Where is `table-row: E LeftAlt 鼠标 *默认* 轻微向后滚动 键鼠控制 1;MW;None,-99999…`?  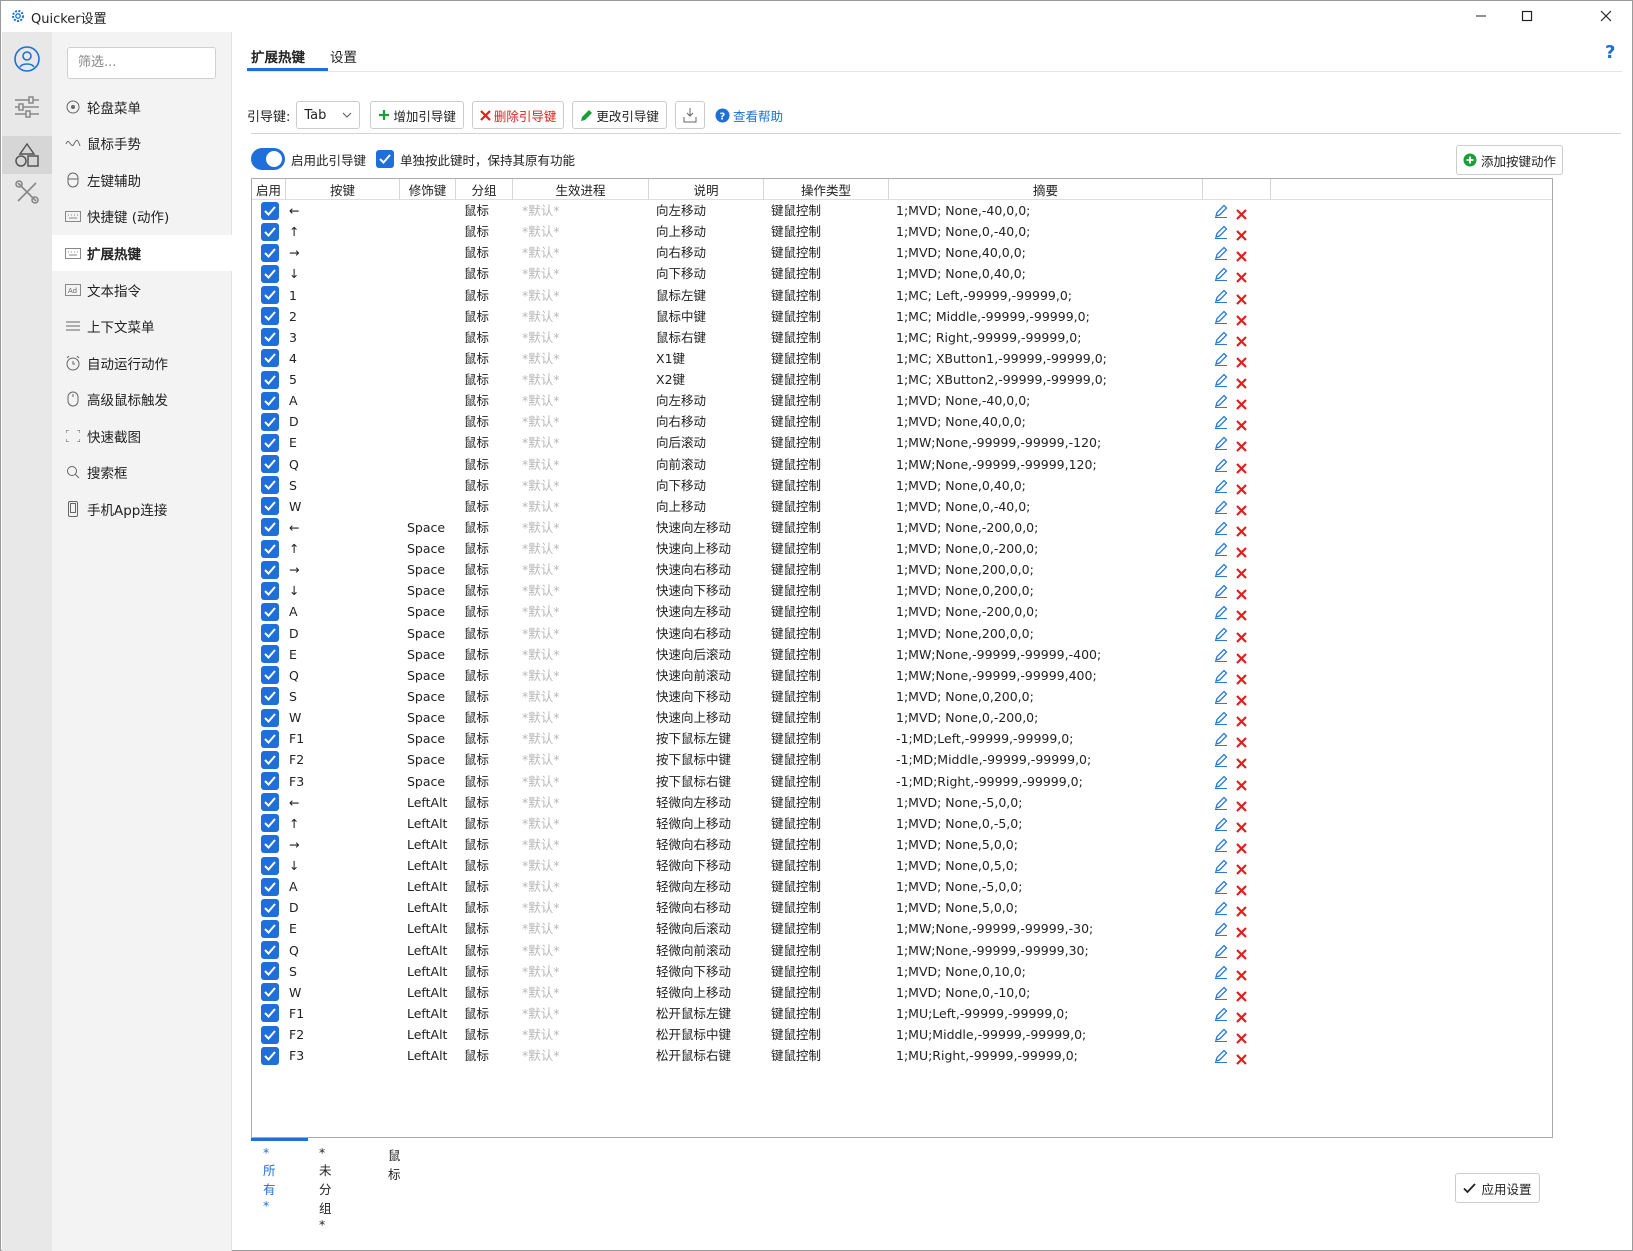
table-row: E LeftAlt 鼠标 *默认* 轻微向后滚动 键鼠控制 1;MW;None,-99999… is located at coordinates (902, 928).